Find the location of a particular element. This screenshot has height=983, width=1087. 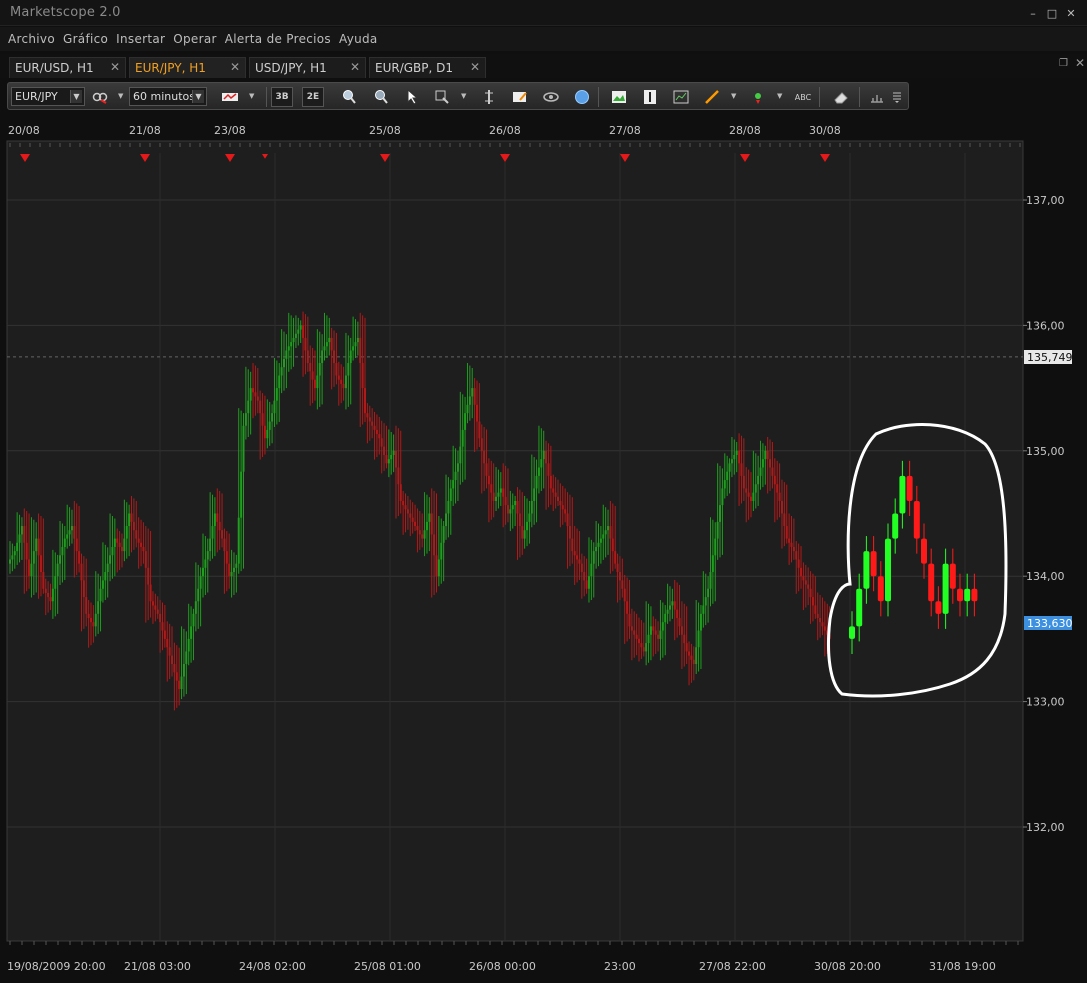

link-icon is located at coordinates (100, 97).